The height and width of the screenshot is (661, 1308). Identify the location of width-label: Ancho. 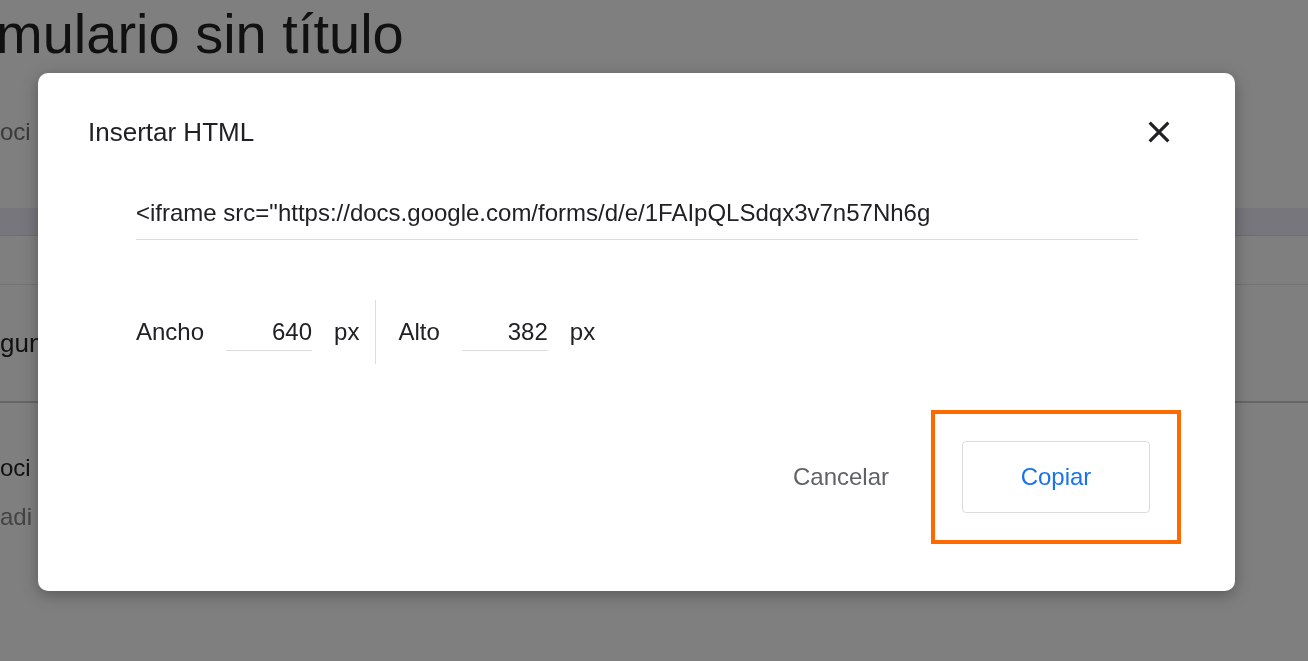
(170, 332).